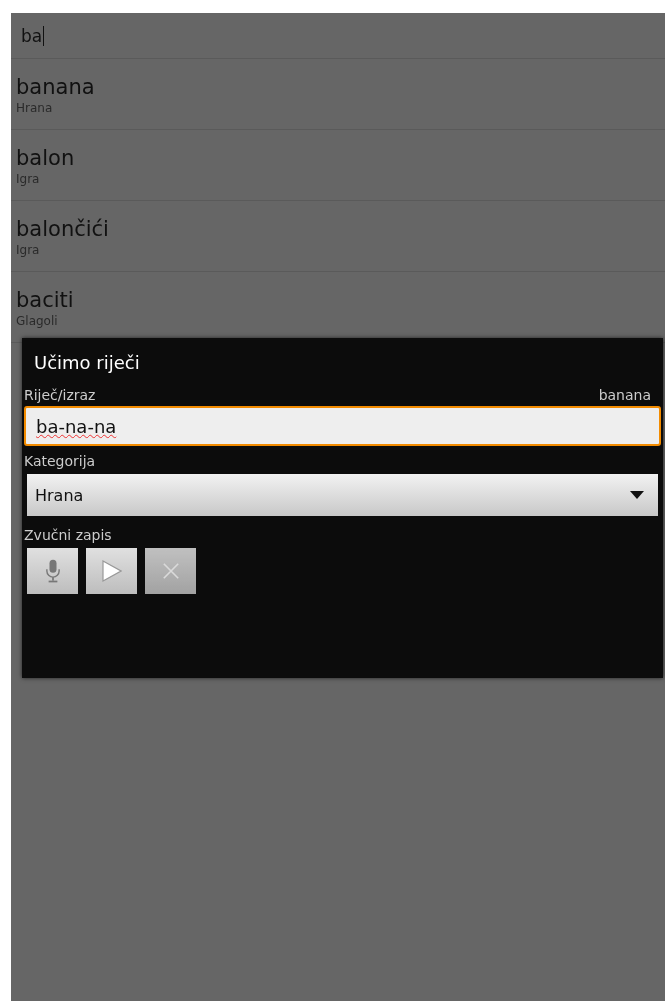  What do you see at coordinates (338, 236) in the screenshot?
I see `result-item: balončići Igra` at bounding box center [338, 236].